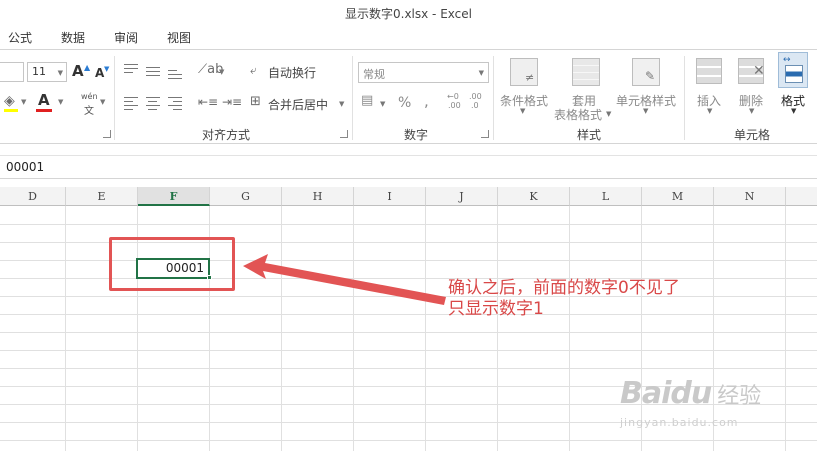  What do you see at coordinates (645, 393) in the screenshot?
I see `watermark-brand: Bai` at bounding box center [645, 393].